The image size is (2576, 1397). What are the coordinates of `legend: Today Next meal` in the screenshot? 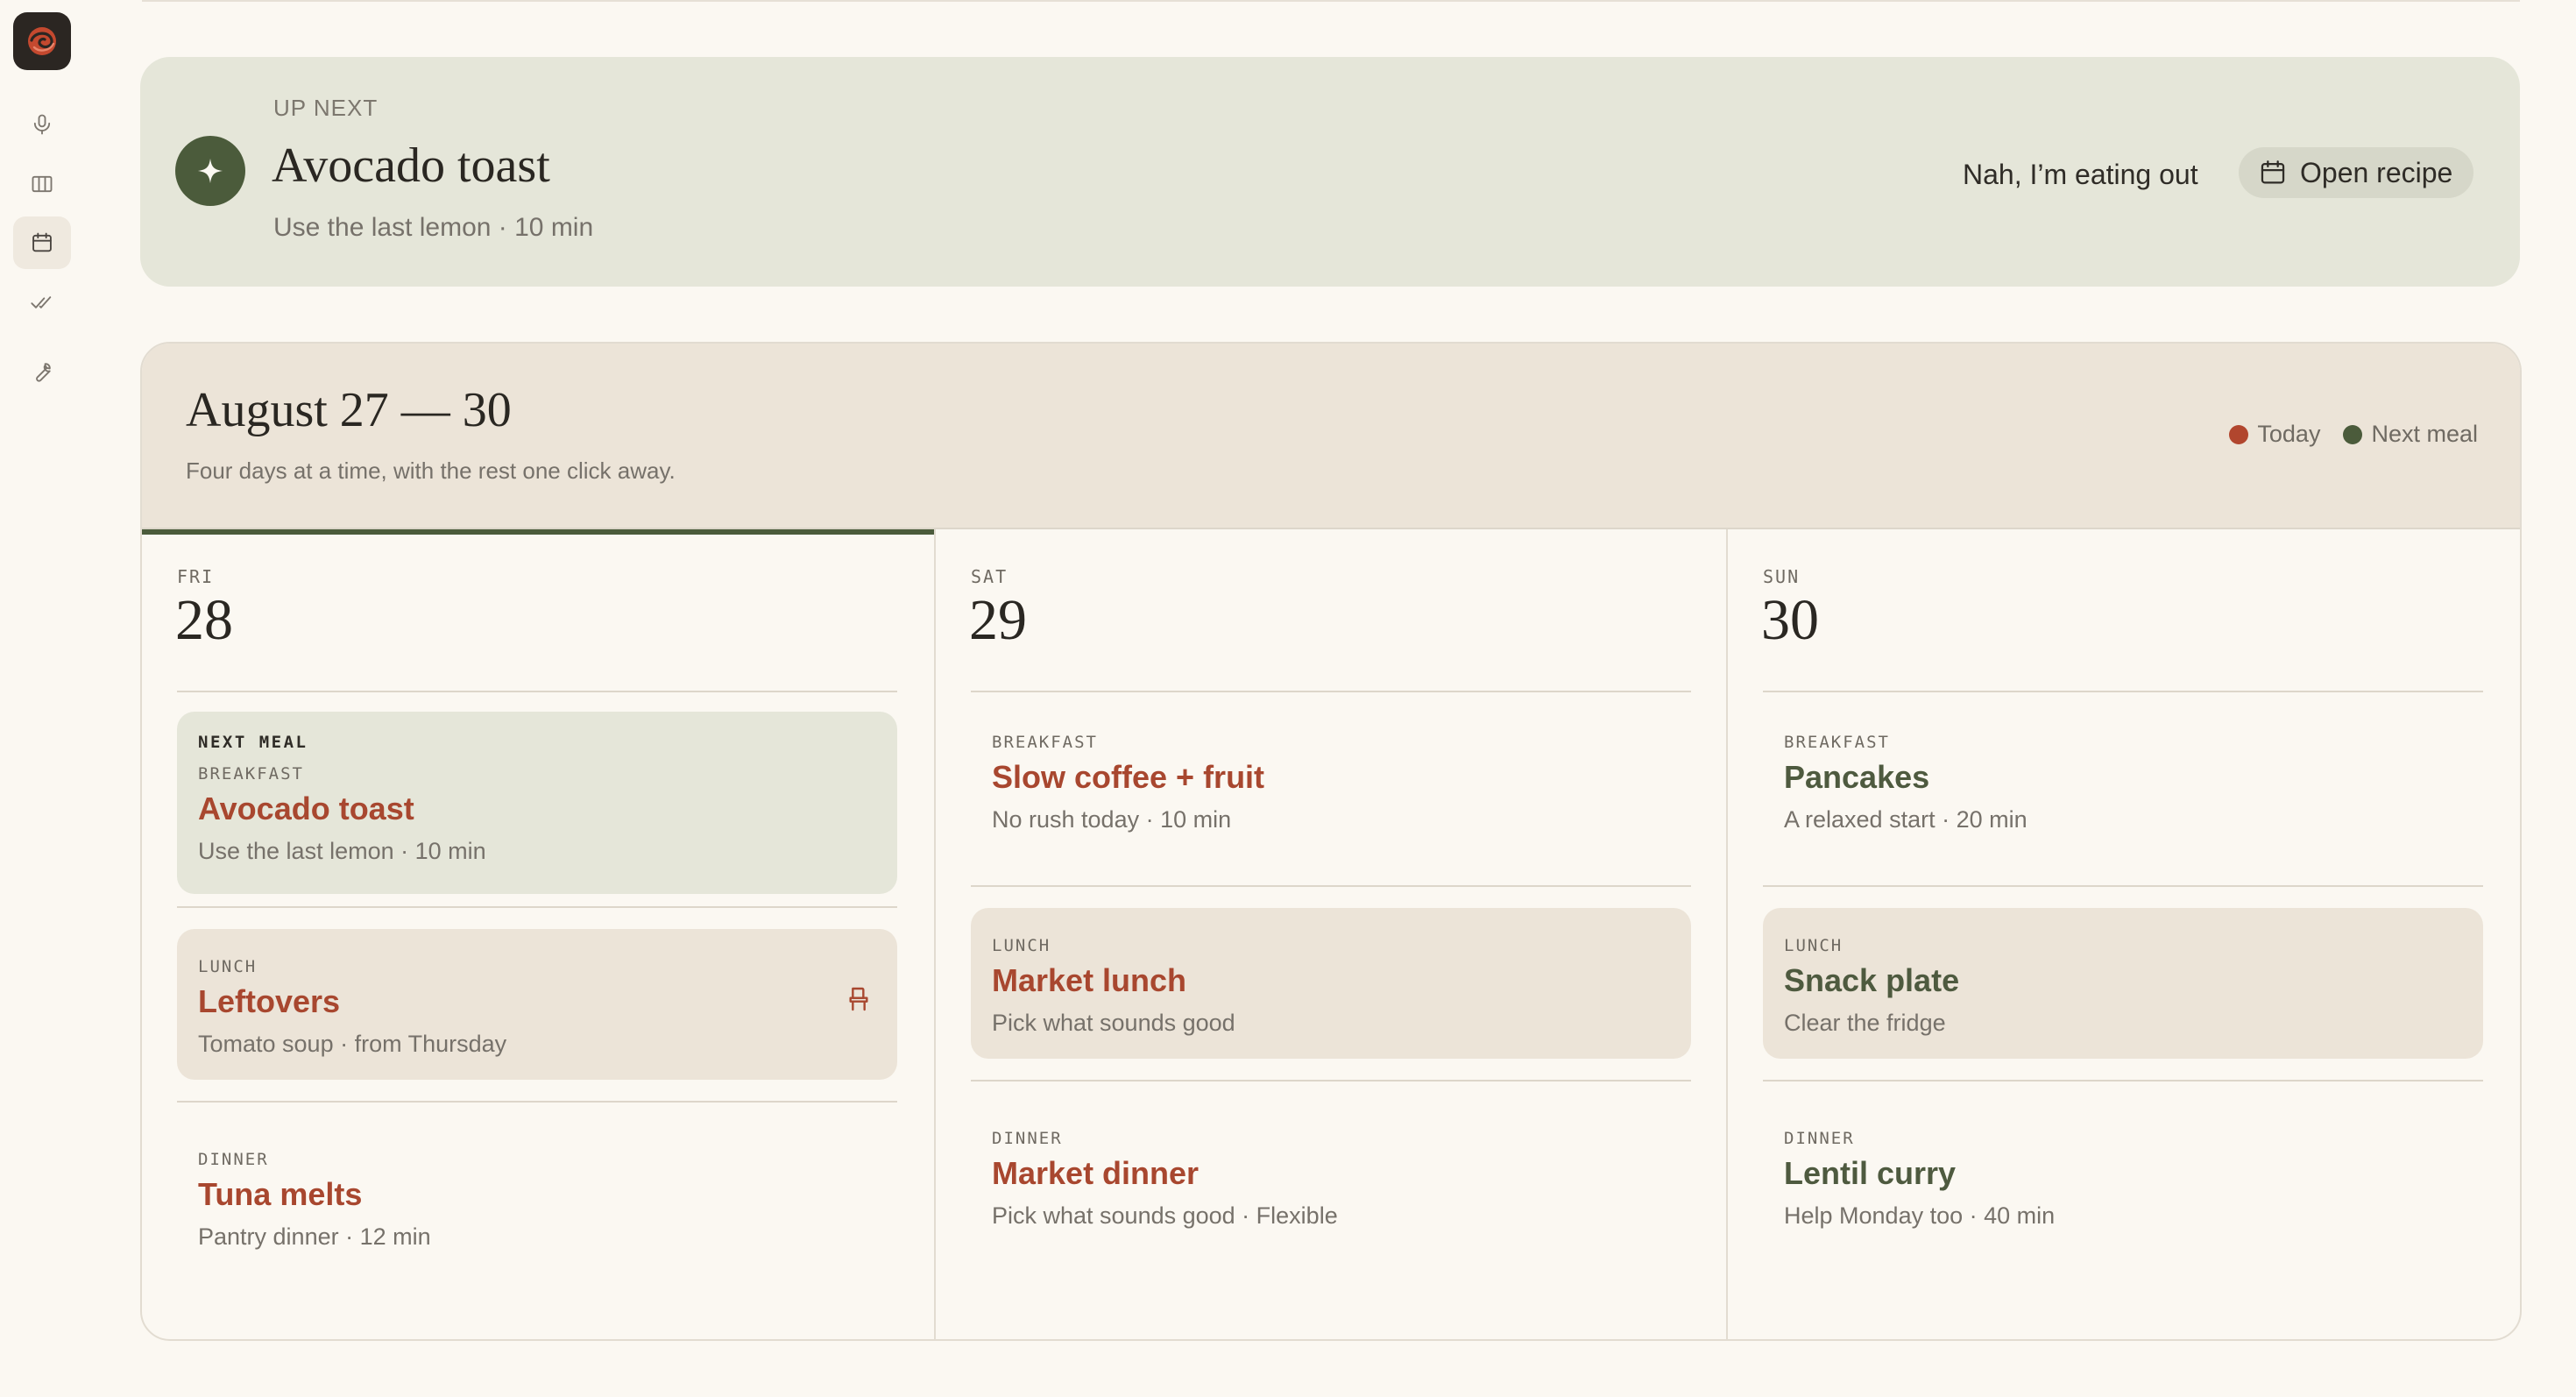 It's located at (2353, 434).